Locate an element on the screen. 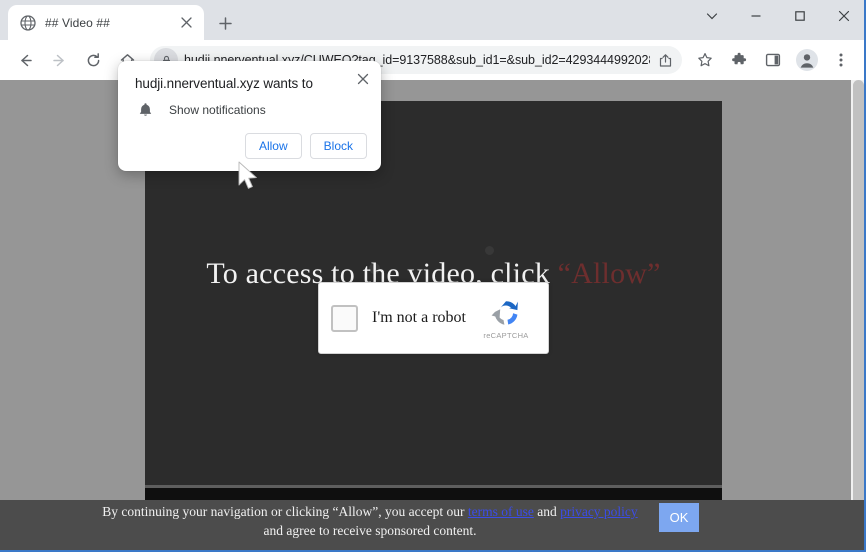 Image resolution: width=866 pixels, height=552 pixels. globe-icon is located at coordinates (27, 22).